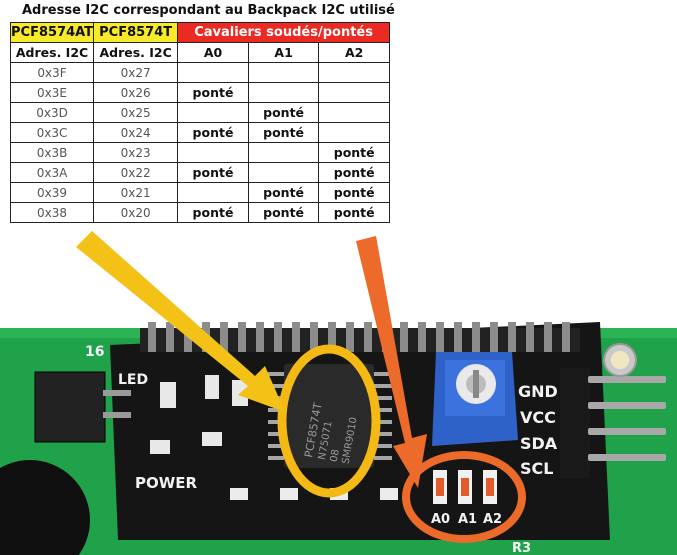 The width and height of the screenshot is (677, 555). I want to click on jumper-label-a2: A2, so click(492, 519).